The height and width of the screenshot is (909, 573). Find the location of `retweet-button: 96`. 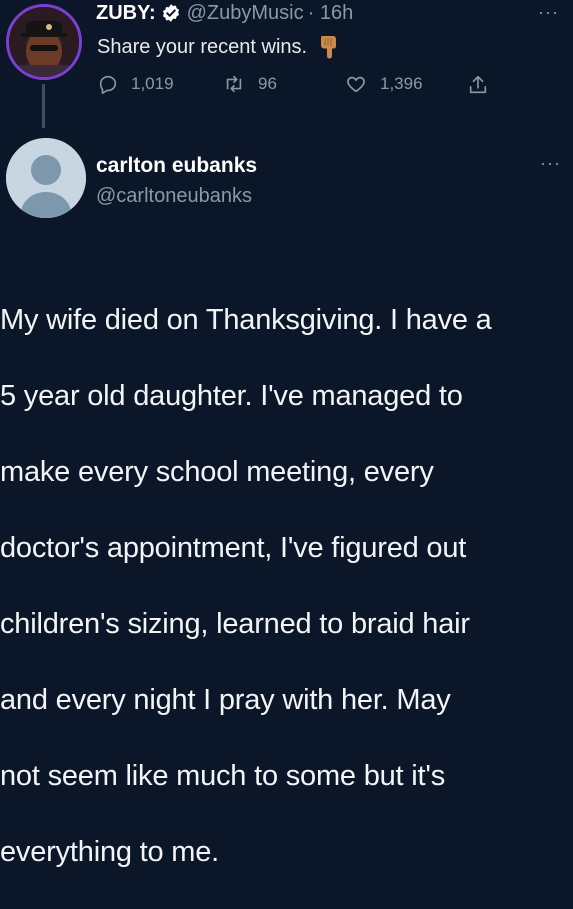

retweet-button: 96 is located at coordinates (249, 84).